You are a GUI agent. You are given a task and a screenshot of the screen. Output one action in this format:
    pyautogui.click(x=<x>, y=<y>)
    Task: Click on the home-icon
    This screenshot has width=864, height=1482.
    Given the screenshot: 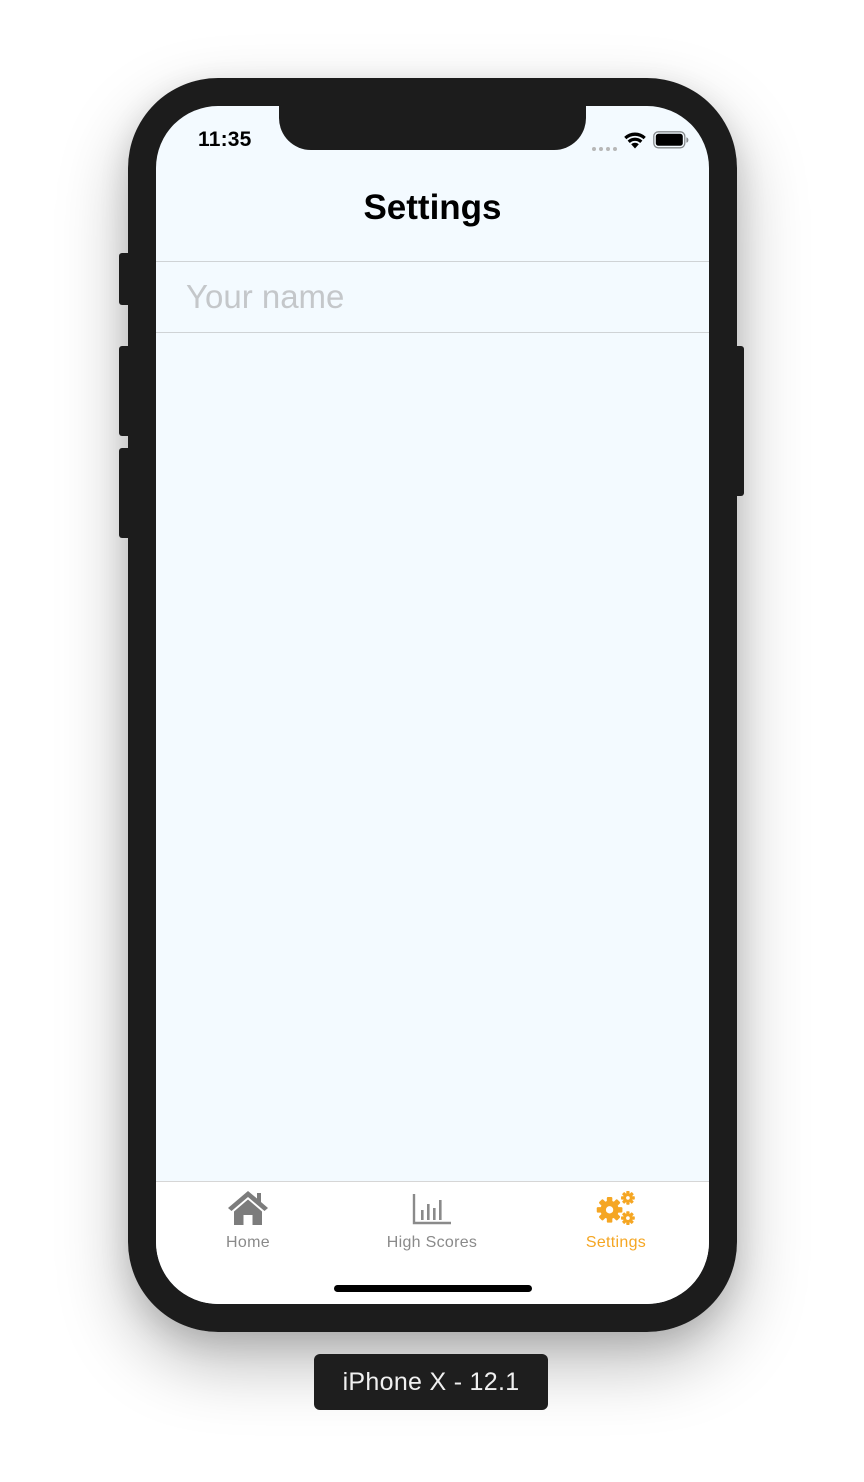 What is the action you would take?
    pyautogui.click(x=248, y=1208)
    